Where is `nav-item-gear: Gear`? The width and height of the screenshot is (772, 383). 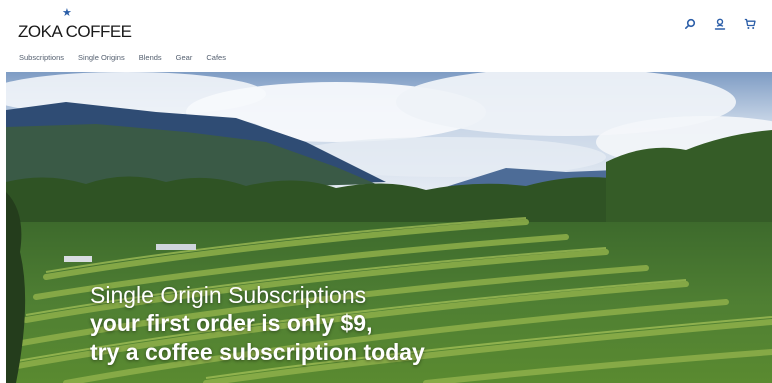 nav-item-gear: Gear is located at coordinates (184, 57).